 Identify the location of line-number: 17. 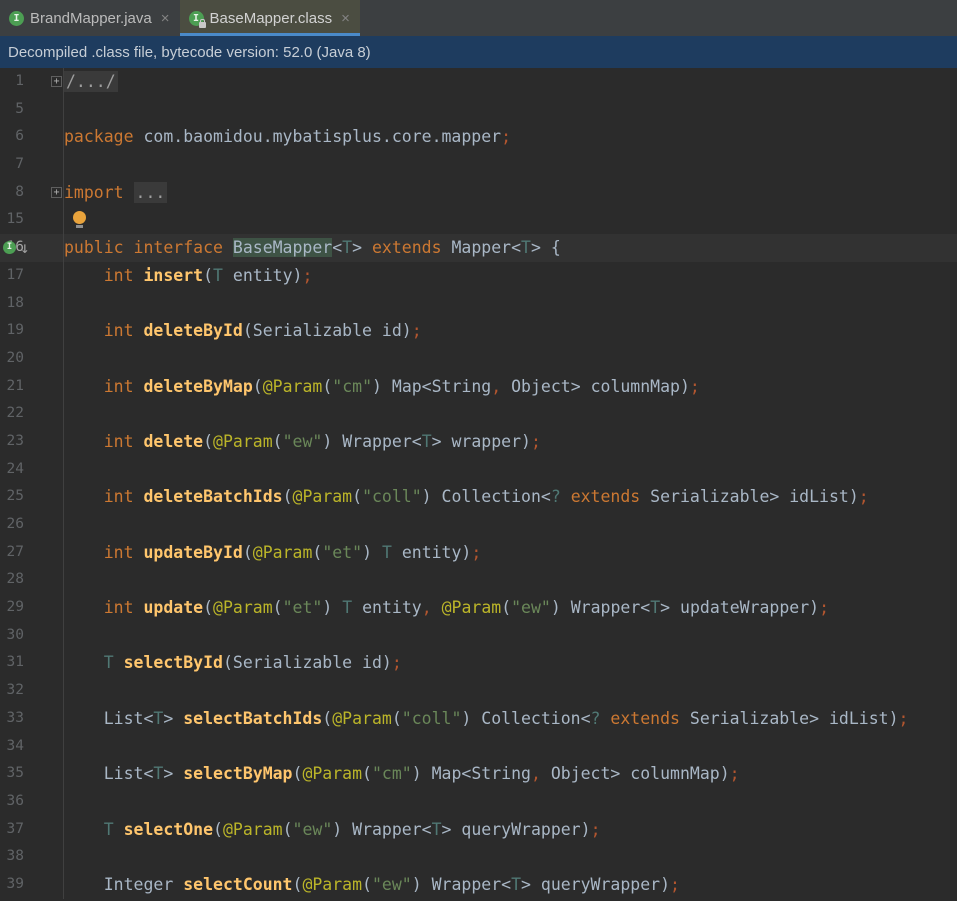
(12, 276).